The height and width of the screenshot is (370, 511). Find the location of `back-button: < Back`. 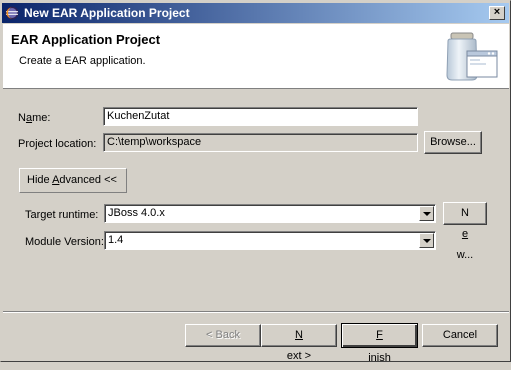

back-button: < Back is located at coordinates (223, 335).